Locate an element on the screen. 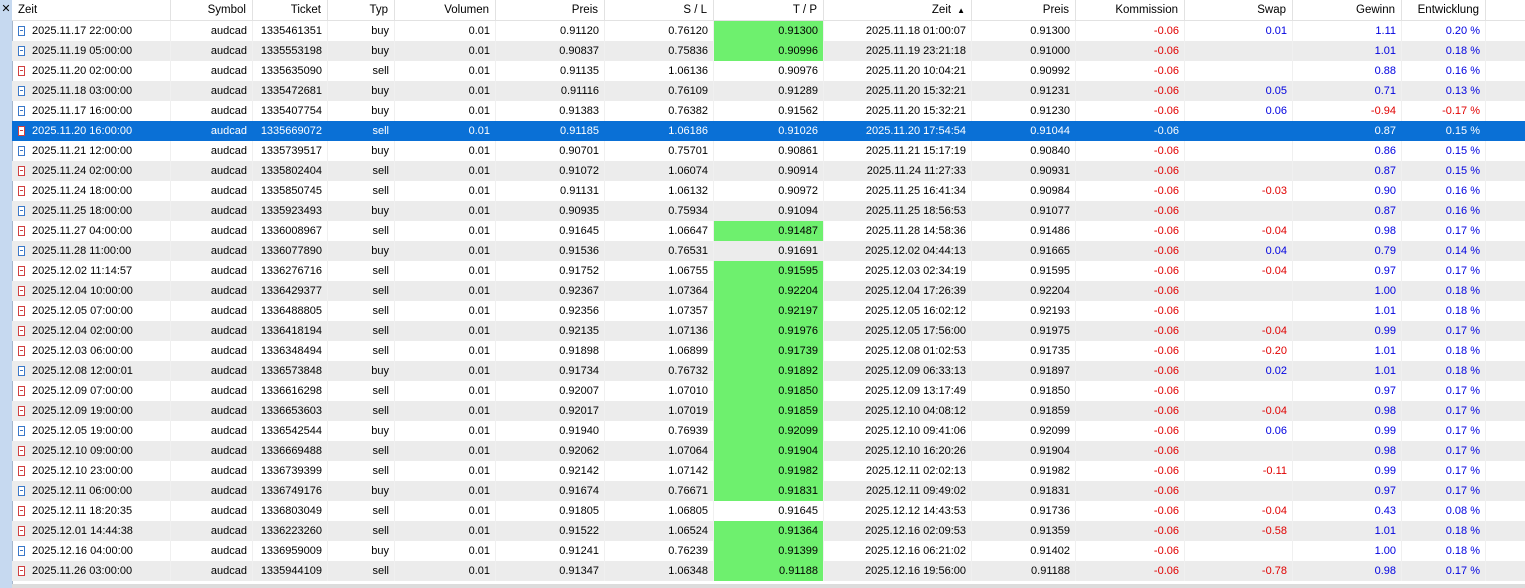  cell-sl: 0.76382 is located at coordinates (659, 111).